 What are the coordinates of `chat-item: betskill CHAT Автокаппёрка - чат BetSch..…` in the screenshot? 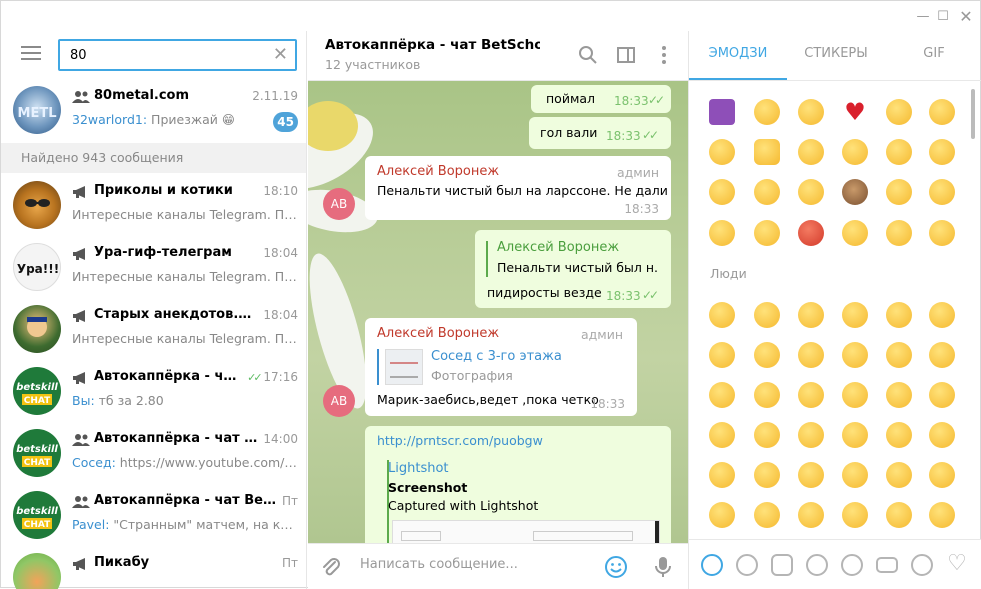 It's located at (153, 515).